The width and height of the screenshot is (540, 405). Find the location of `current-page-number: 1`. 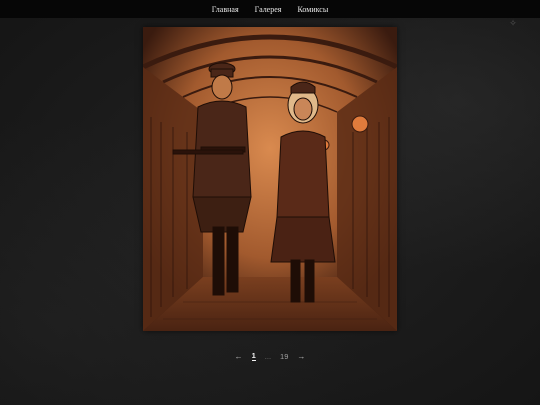

current-page-number: 1 is located at coordinates (253, 356).